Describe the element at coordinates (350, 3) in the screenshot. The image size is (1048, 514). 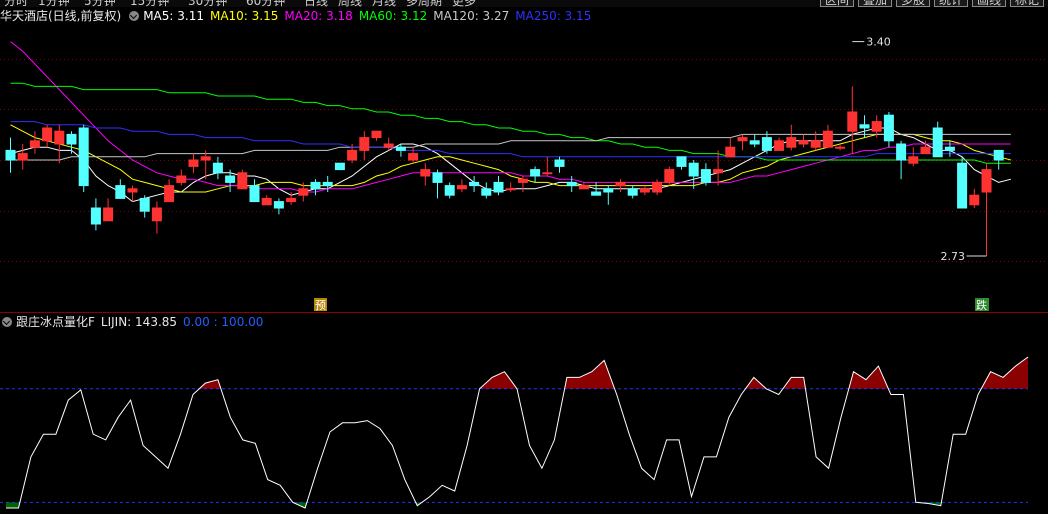
I see `top-menu-item: 周线` at that location.